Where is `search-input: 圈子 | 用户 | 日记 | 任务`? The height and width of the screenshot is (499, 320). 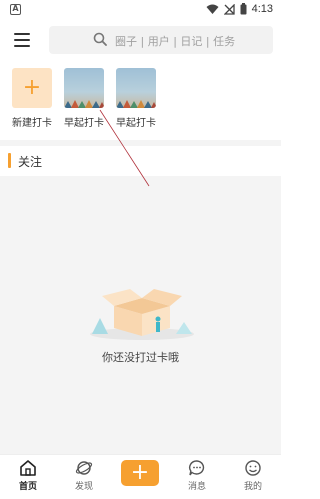 search-input: 圈子 | 用户 | 日记 | 任务 is located at coordinates (161, 40).